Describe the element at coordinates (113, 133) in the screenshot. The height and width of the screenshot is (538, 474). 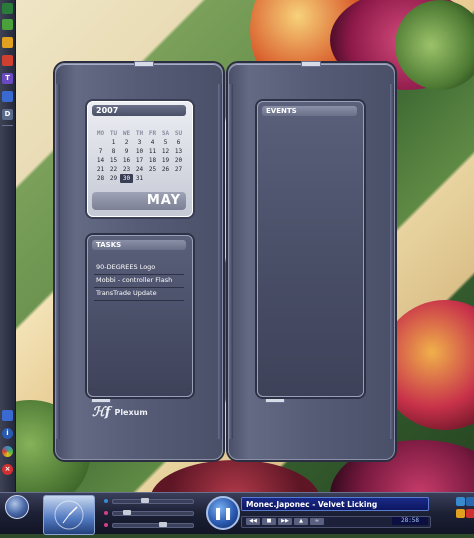
I see `weekday-label: TU` at that location.